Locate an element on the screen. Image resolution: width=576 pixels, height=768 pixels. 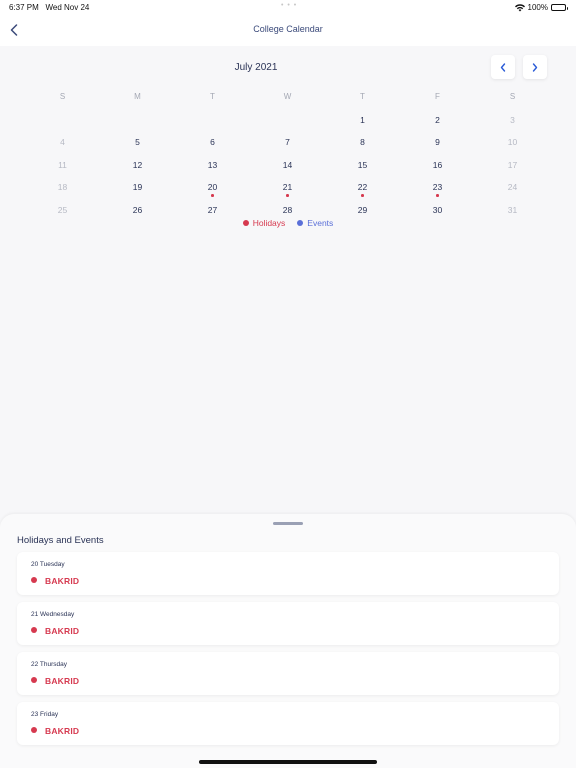
weekday-header-row: S M T W T F S is located at coordinates (287, 99).